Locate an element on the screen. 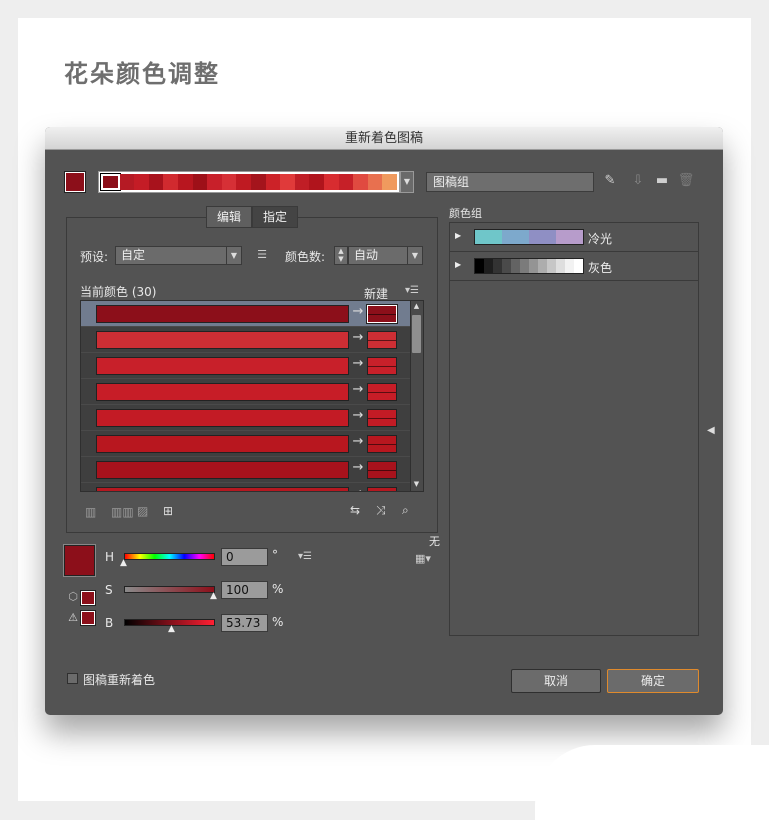  saturation-input: 100 is located at coordinates (244, 590).